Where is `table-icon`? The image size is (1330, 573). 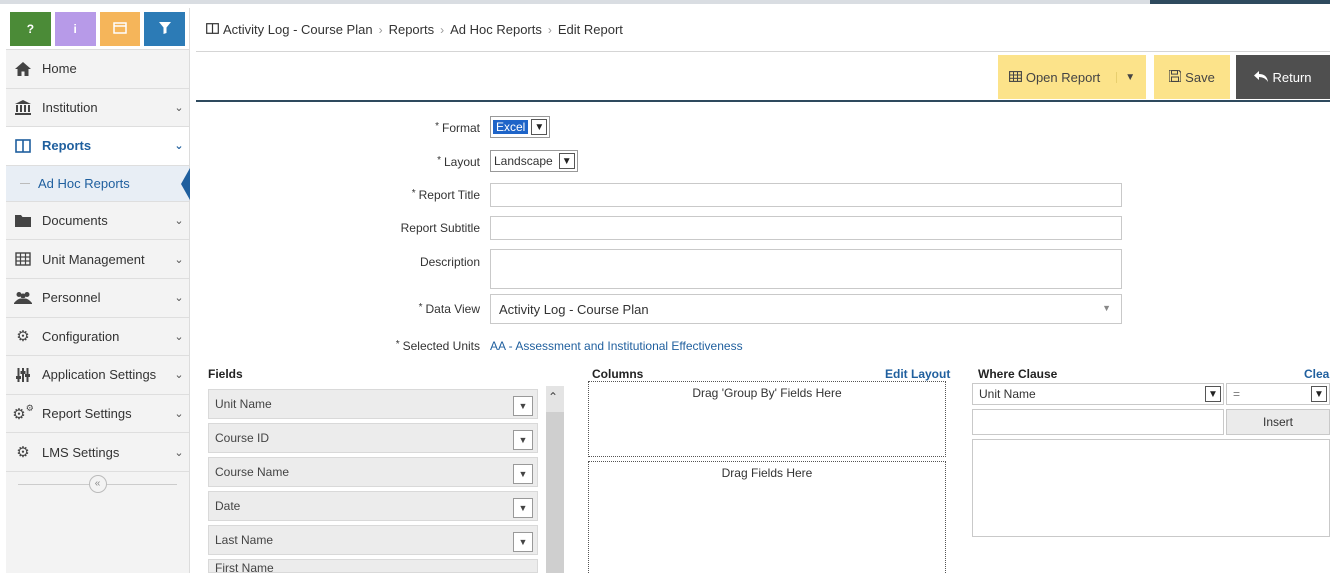 table-icon is located at coordinates (1015, 77).